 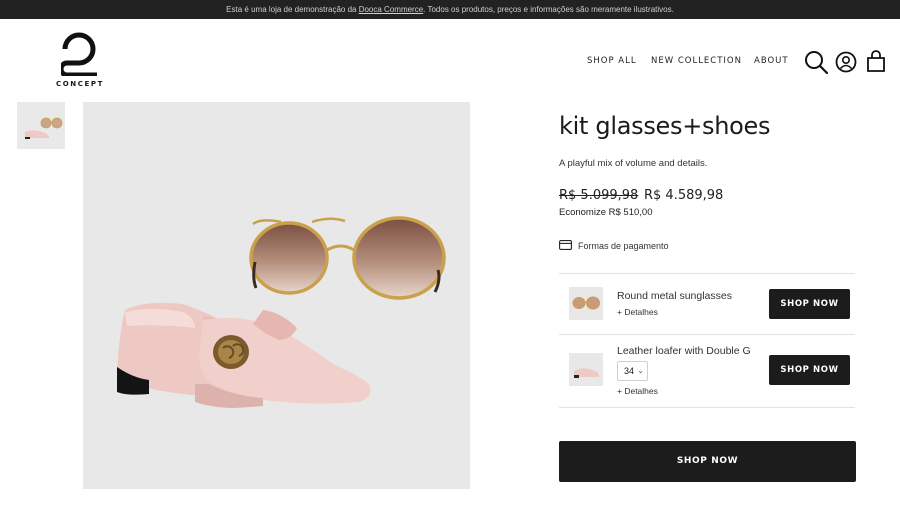 What do you see at coordinates (599, 195) in the screenshot?
I see `old-price: R$ 5.099,98` at bounding box center [599, 195].